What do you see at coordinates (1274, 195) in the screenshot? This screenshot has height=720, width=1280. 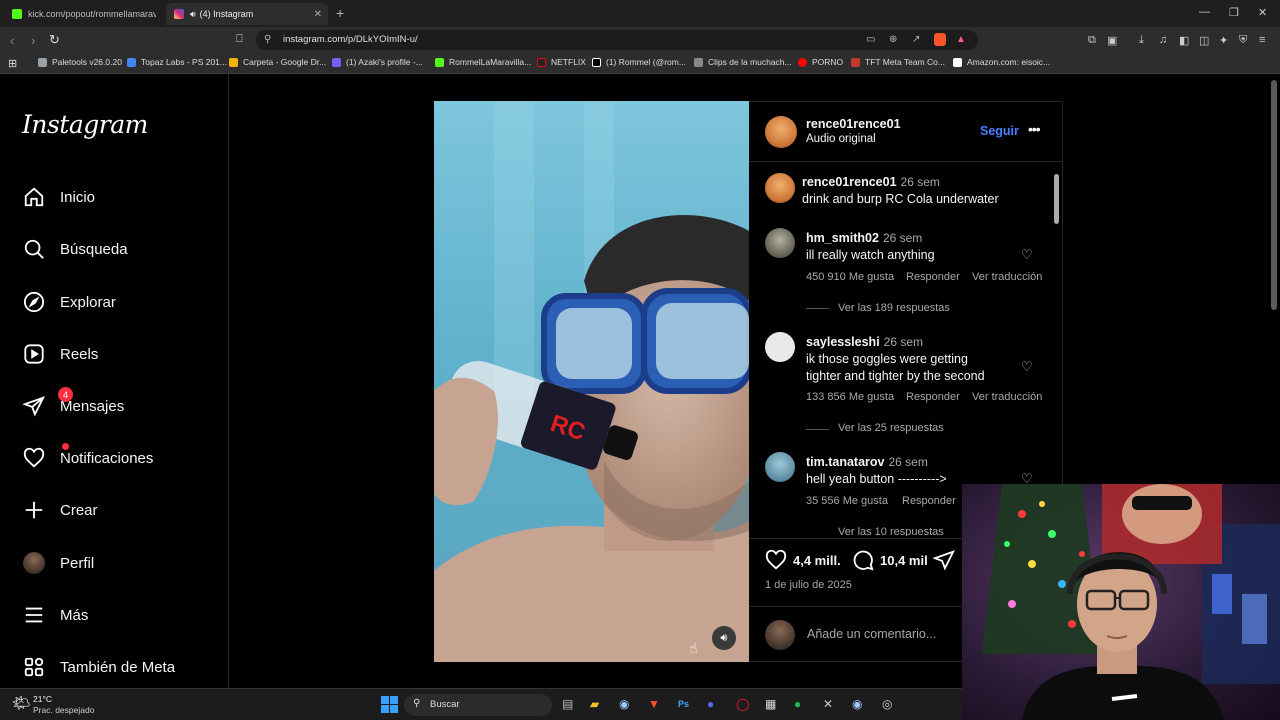 I see `page-scrollbar` at bounding box center [1274, 195].